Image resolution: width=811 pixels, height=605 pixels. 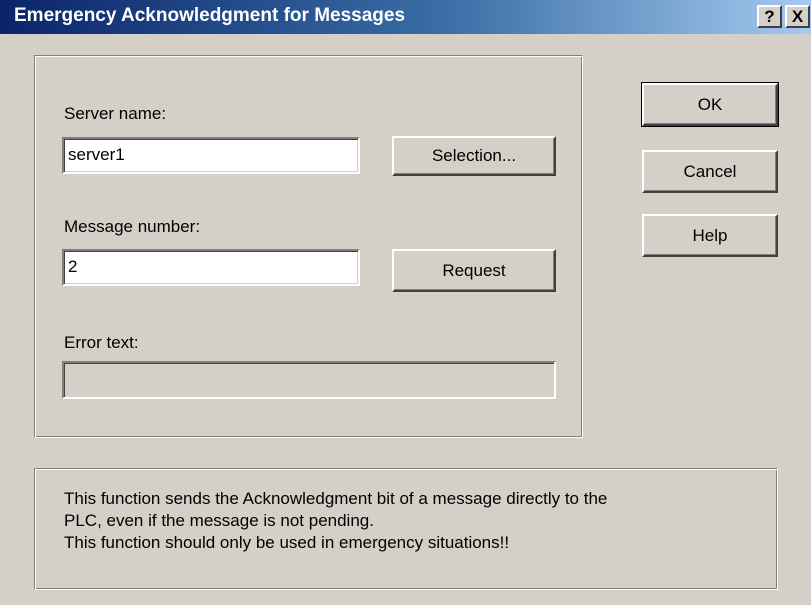 What do you see at coordinates (474, 270) in the screenshot?
I see `request-button: Request` at bounding box center [474, 270].